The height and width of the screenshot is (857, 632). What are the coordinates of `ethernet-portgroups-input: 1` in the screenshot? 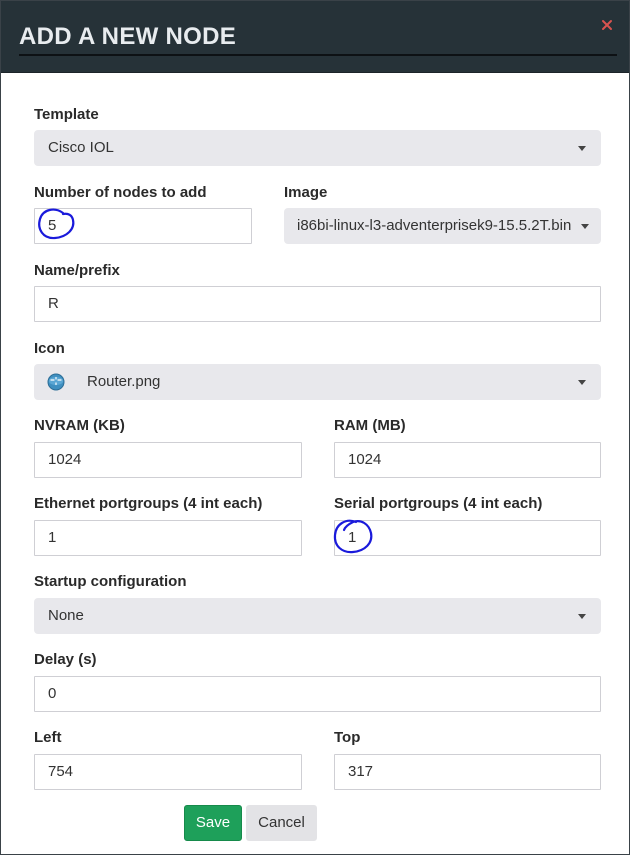 It's located at (168, 538).